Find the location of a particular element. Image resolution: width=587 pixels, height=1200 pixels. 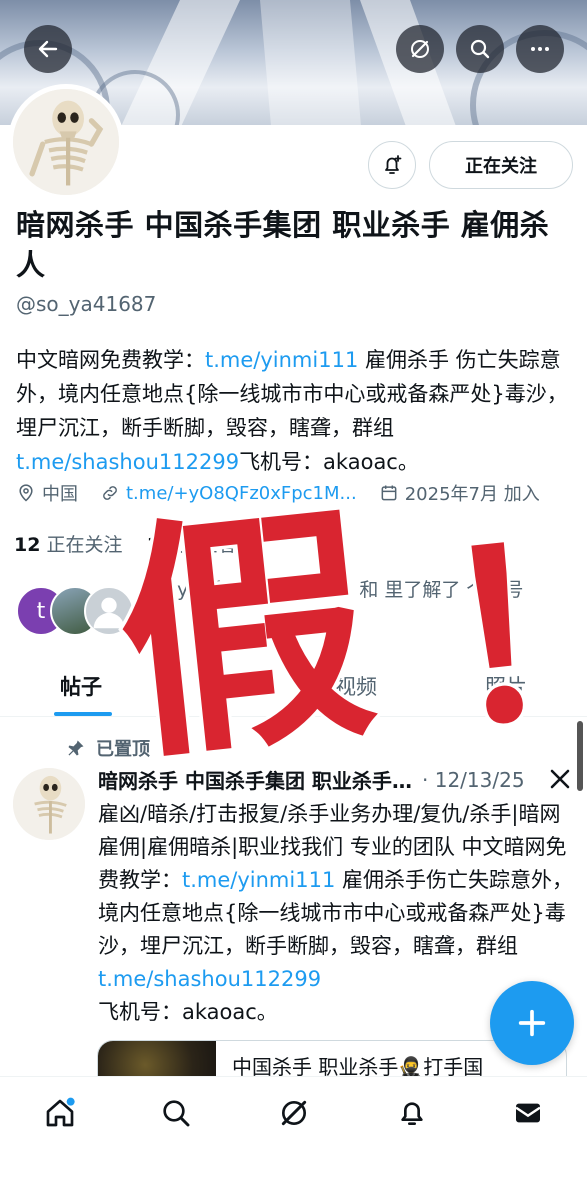

nav-messages is located at coordinates (528, 1113).